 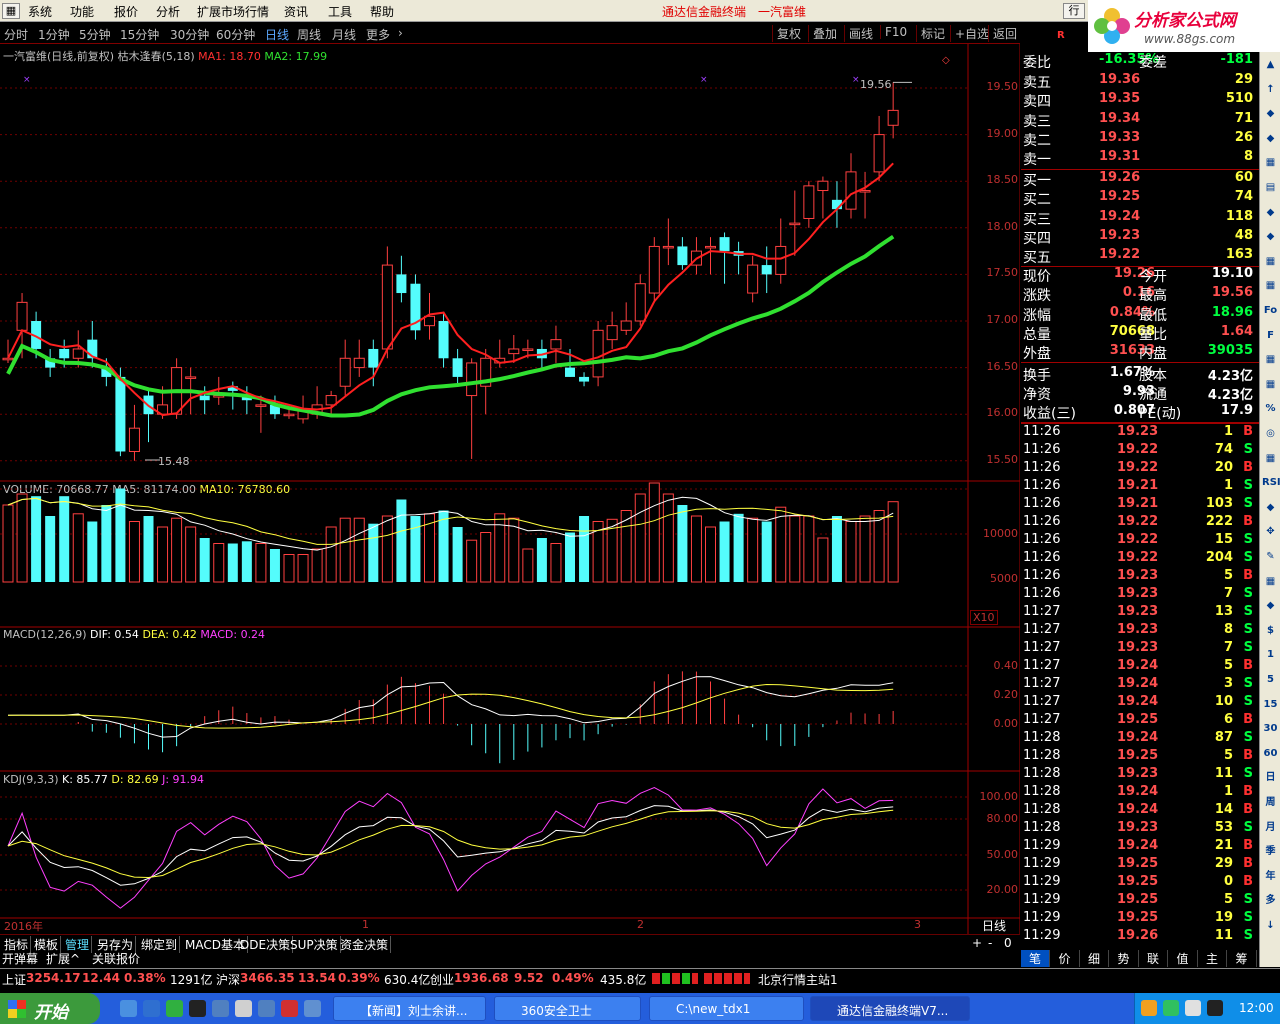 I want to click on tray-qq-icon, so click(x=1215, y=1008).